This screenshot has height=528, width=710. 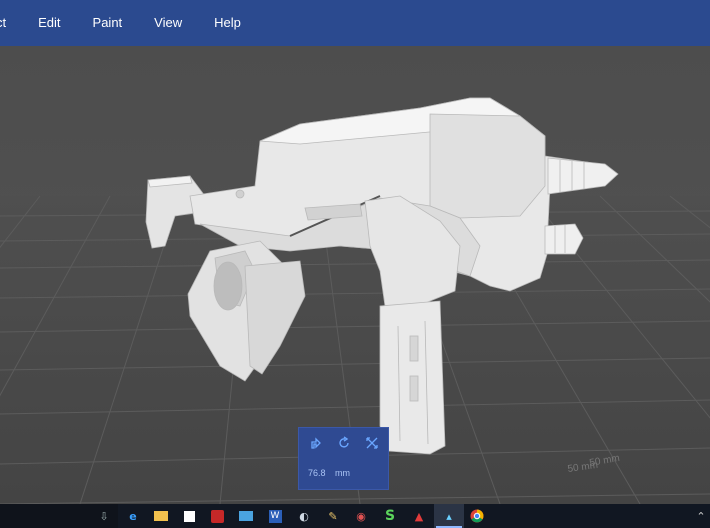 What do you see at coordinates (477, 516) in the screenshot?
I see `chrome-icon` at bounding box center [477, 516].